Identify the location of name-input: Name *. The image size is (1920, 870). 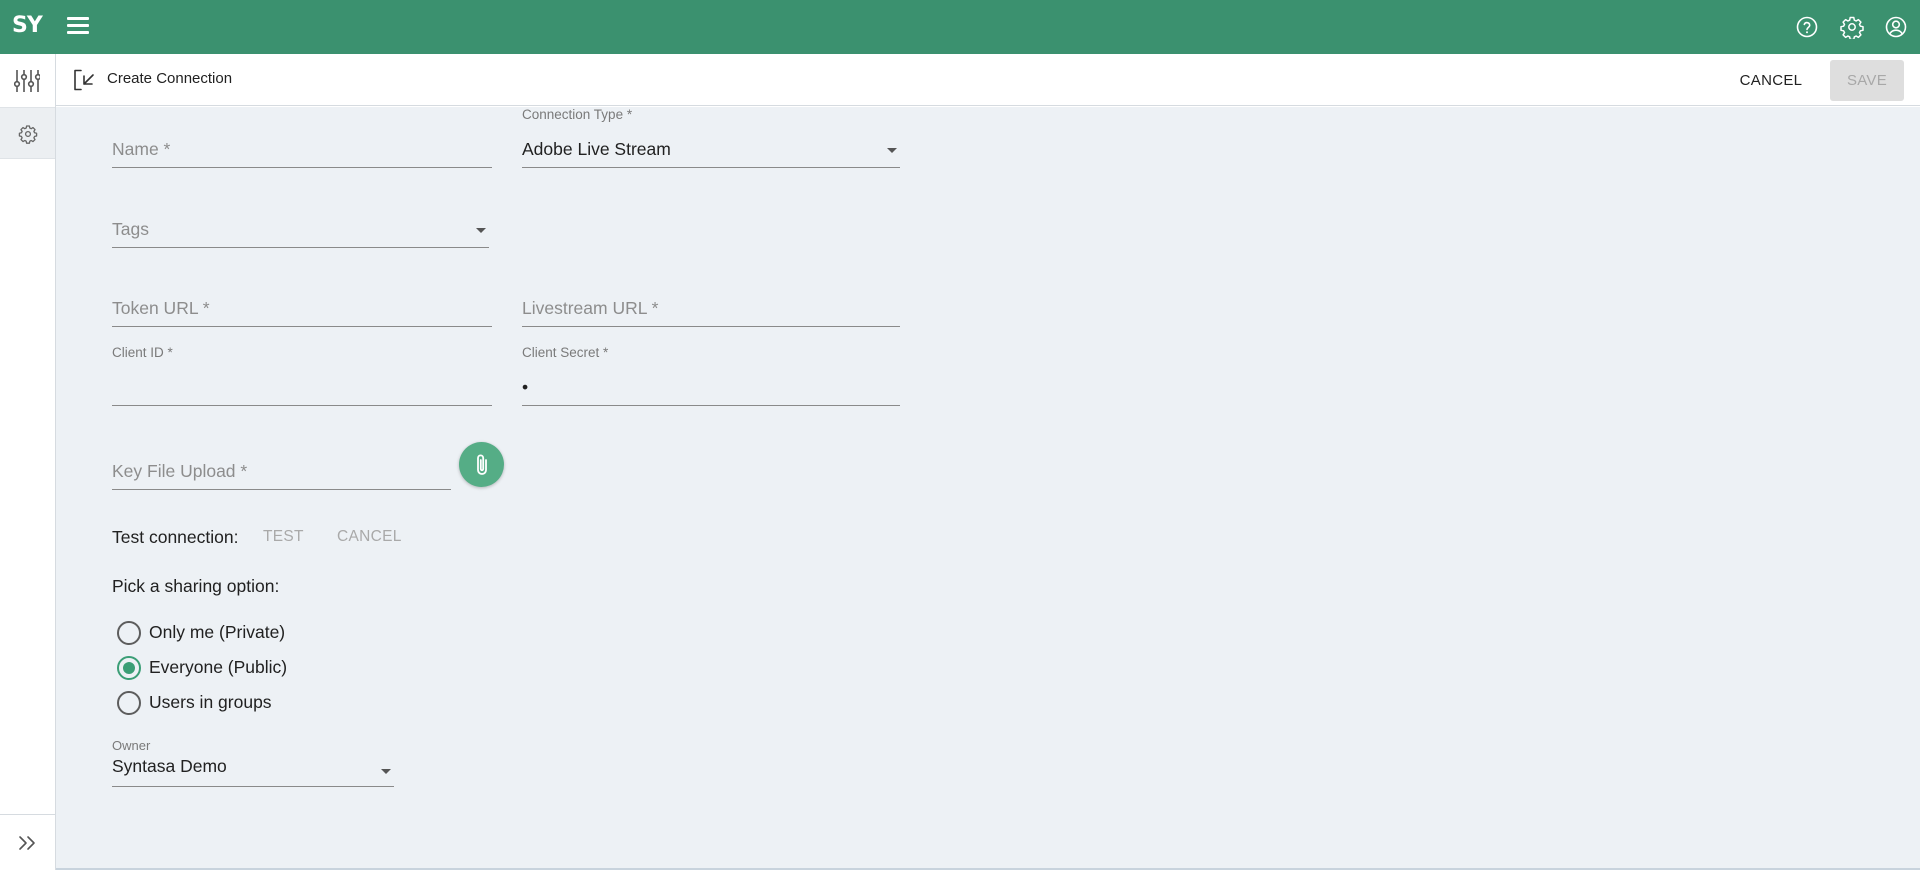
(302, 146).